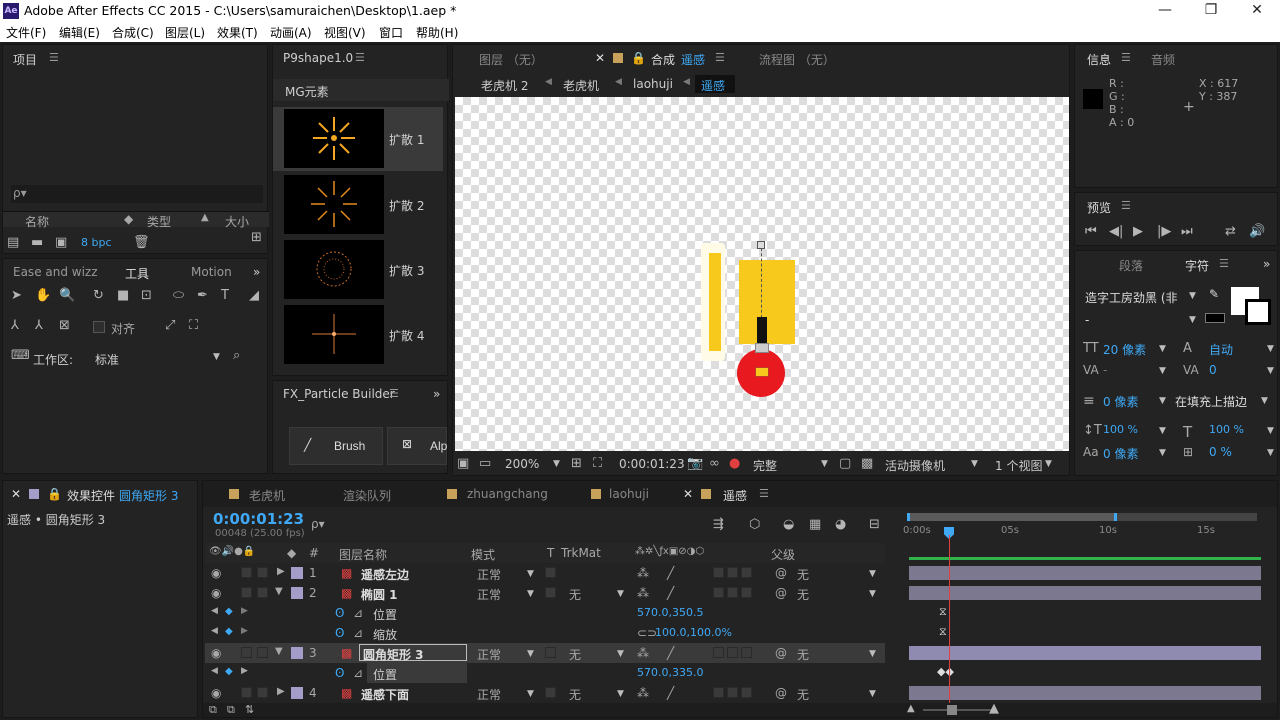 Image resolution: width=1280 pixels, height=720 pixels. I want to click on col-mode: 模式, so click(483, 554).